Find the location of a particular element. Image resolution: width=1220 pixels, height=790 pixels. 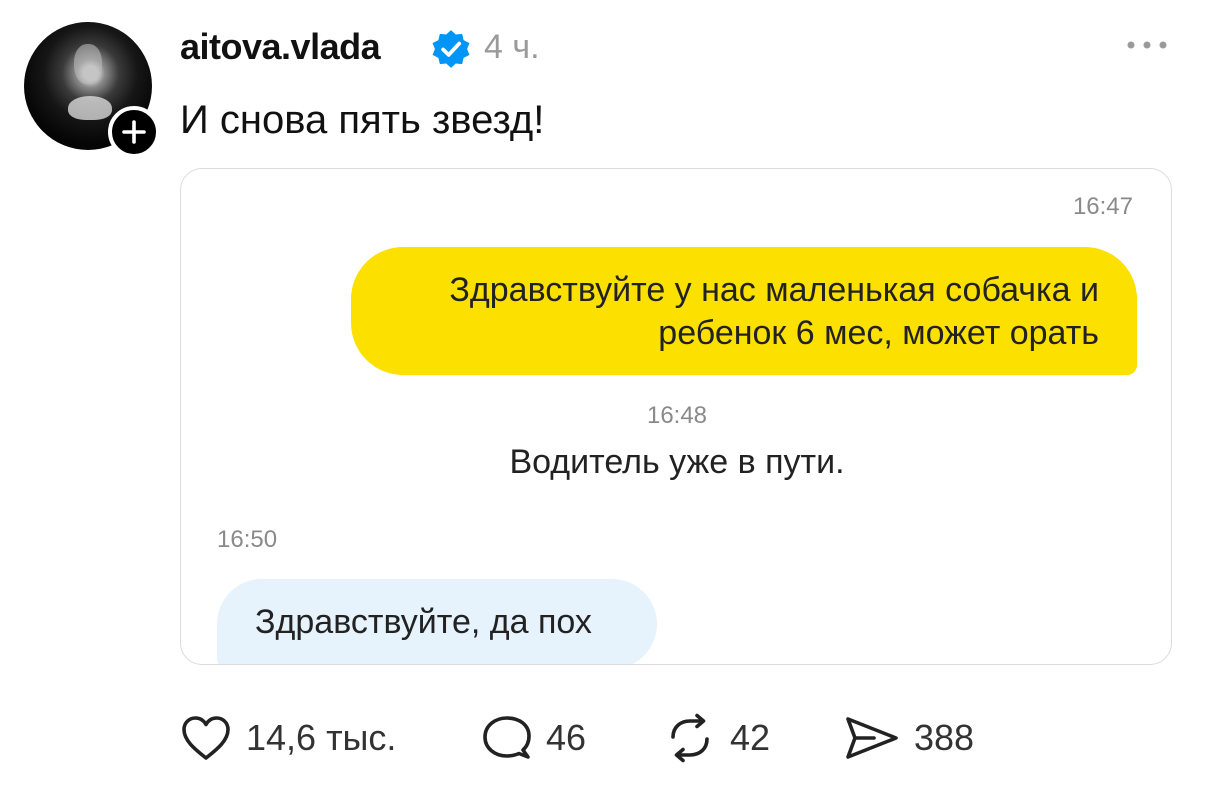

follow-button is located at coordinates (134, 132).